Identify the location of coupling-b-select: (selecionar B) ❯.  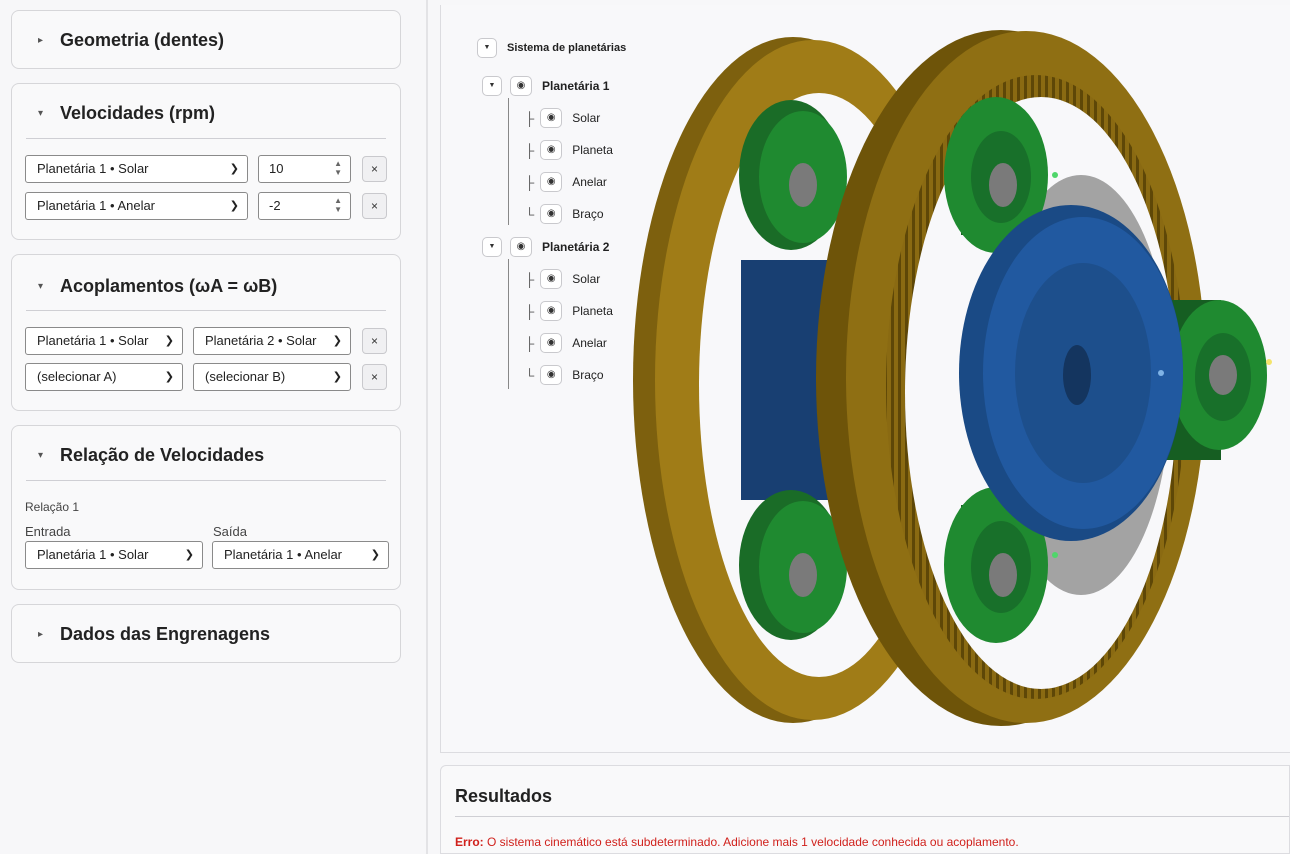
(272, 377).